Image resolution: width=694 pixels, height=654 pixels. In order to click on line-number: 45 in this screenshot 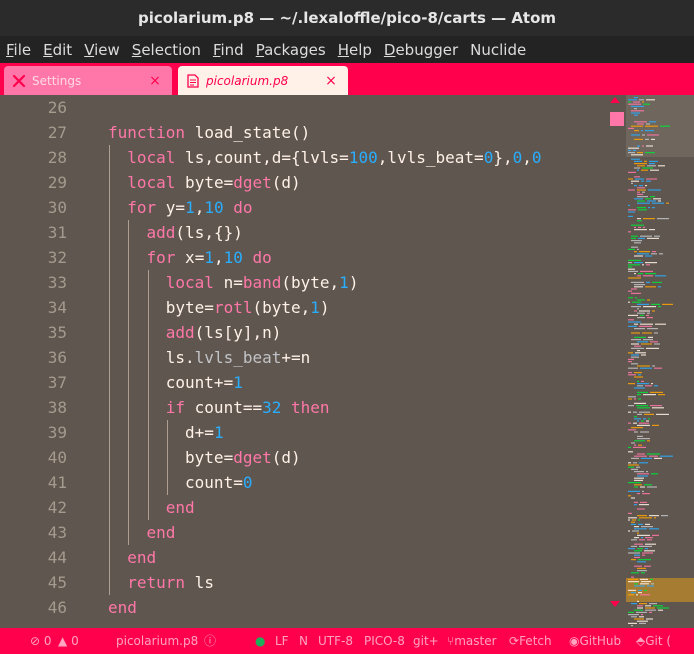, I will do `click(33, 582)`.